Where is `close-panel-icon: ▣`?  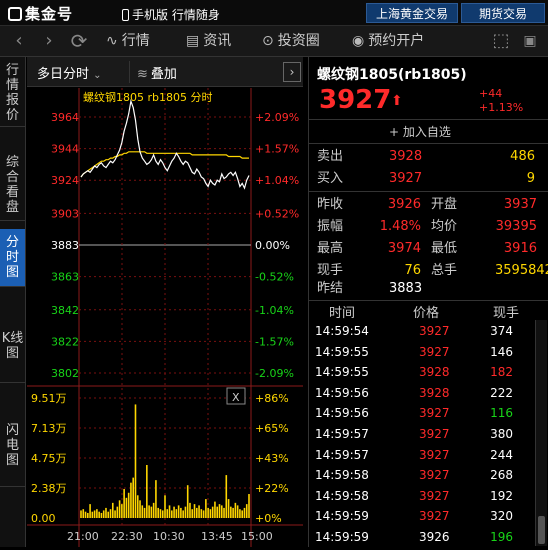 close-panel-icon: ▣ is located at coordinates (530, 41).